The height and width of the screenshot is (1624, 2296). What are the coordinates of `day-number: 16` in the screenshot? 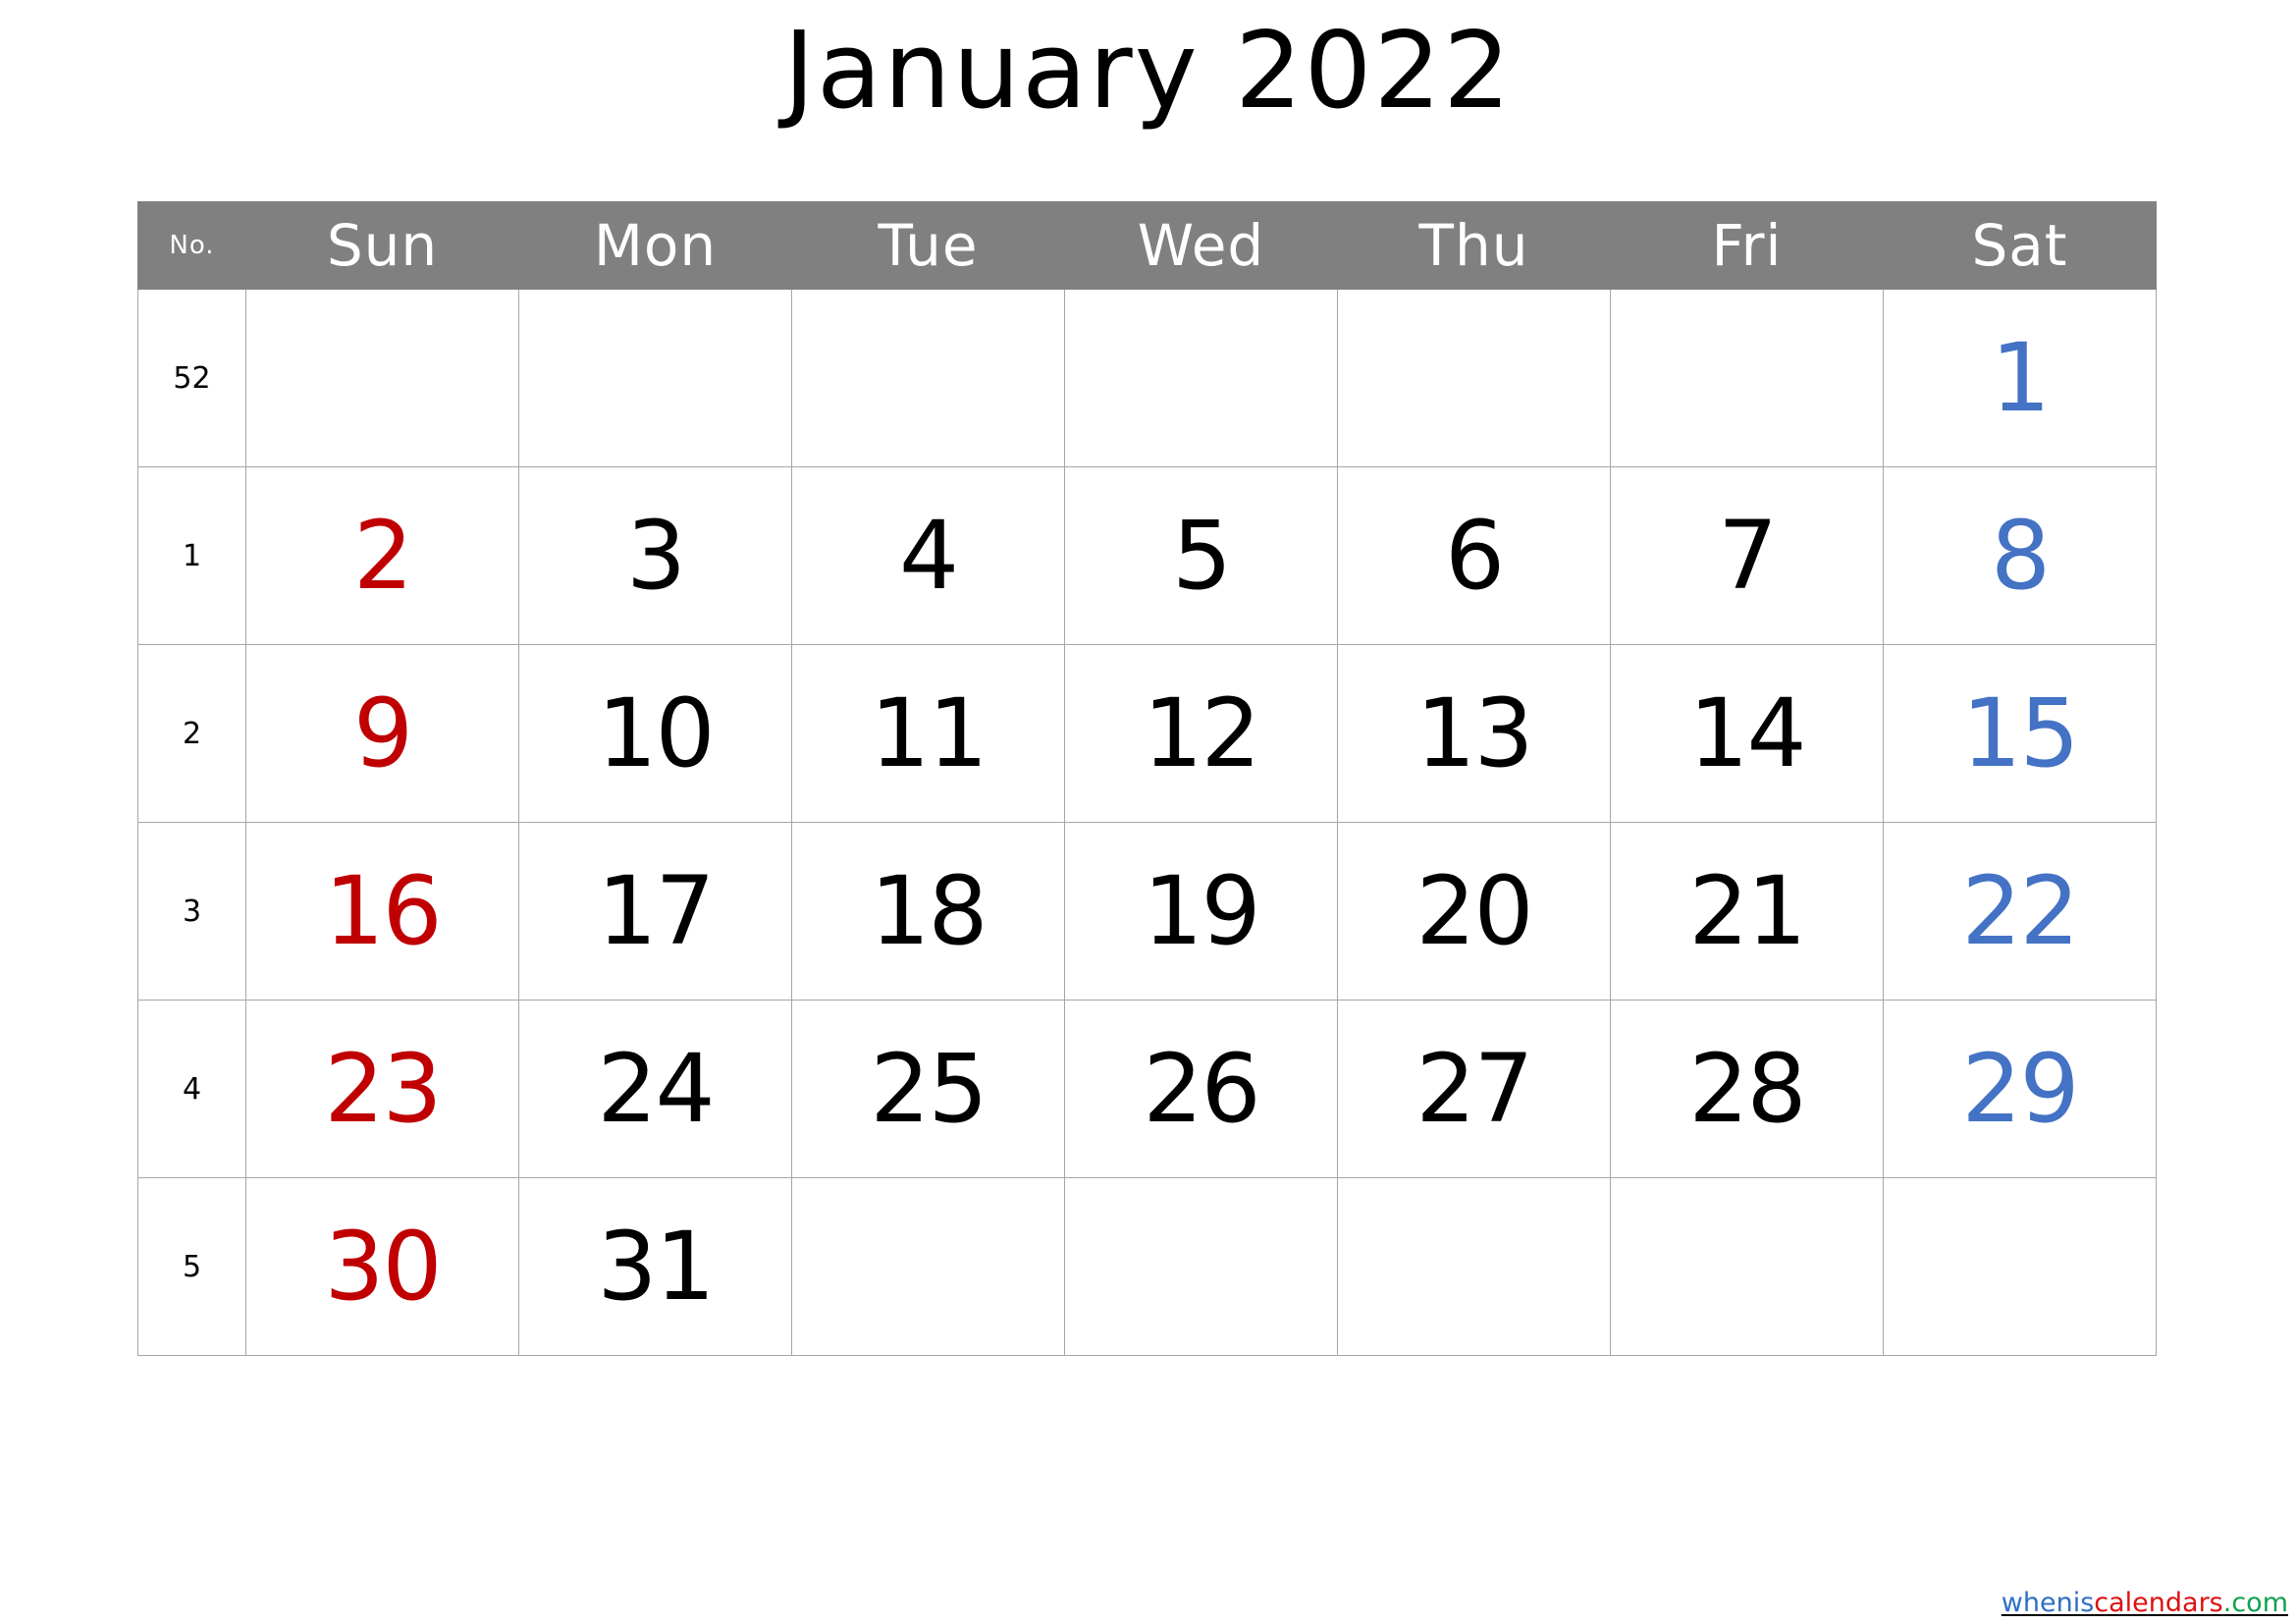 It's located at (383, 911).